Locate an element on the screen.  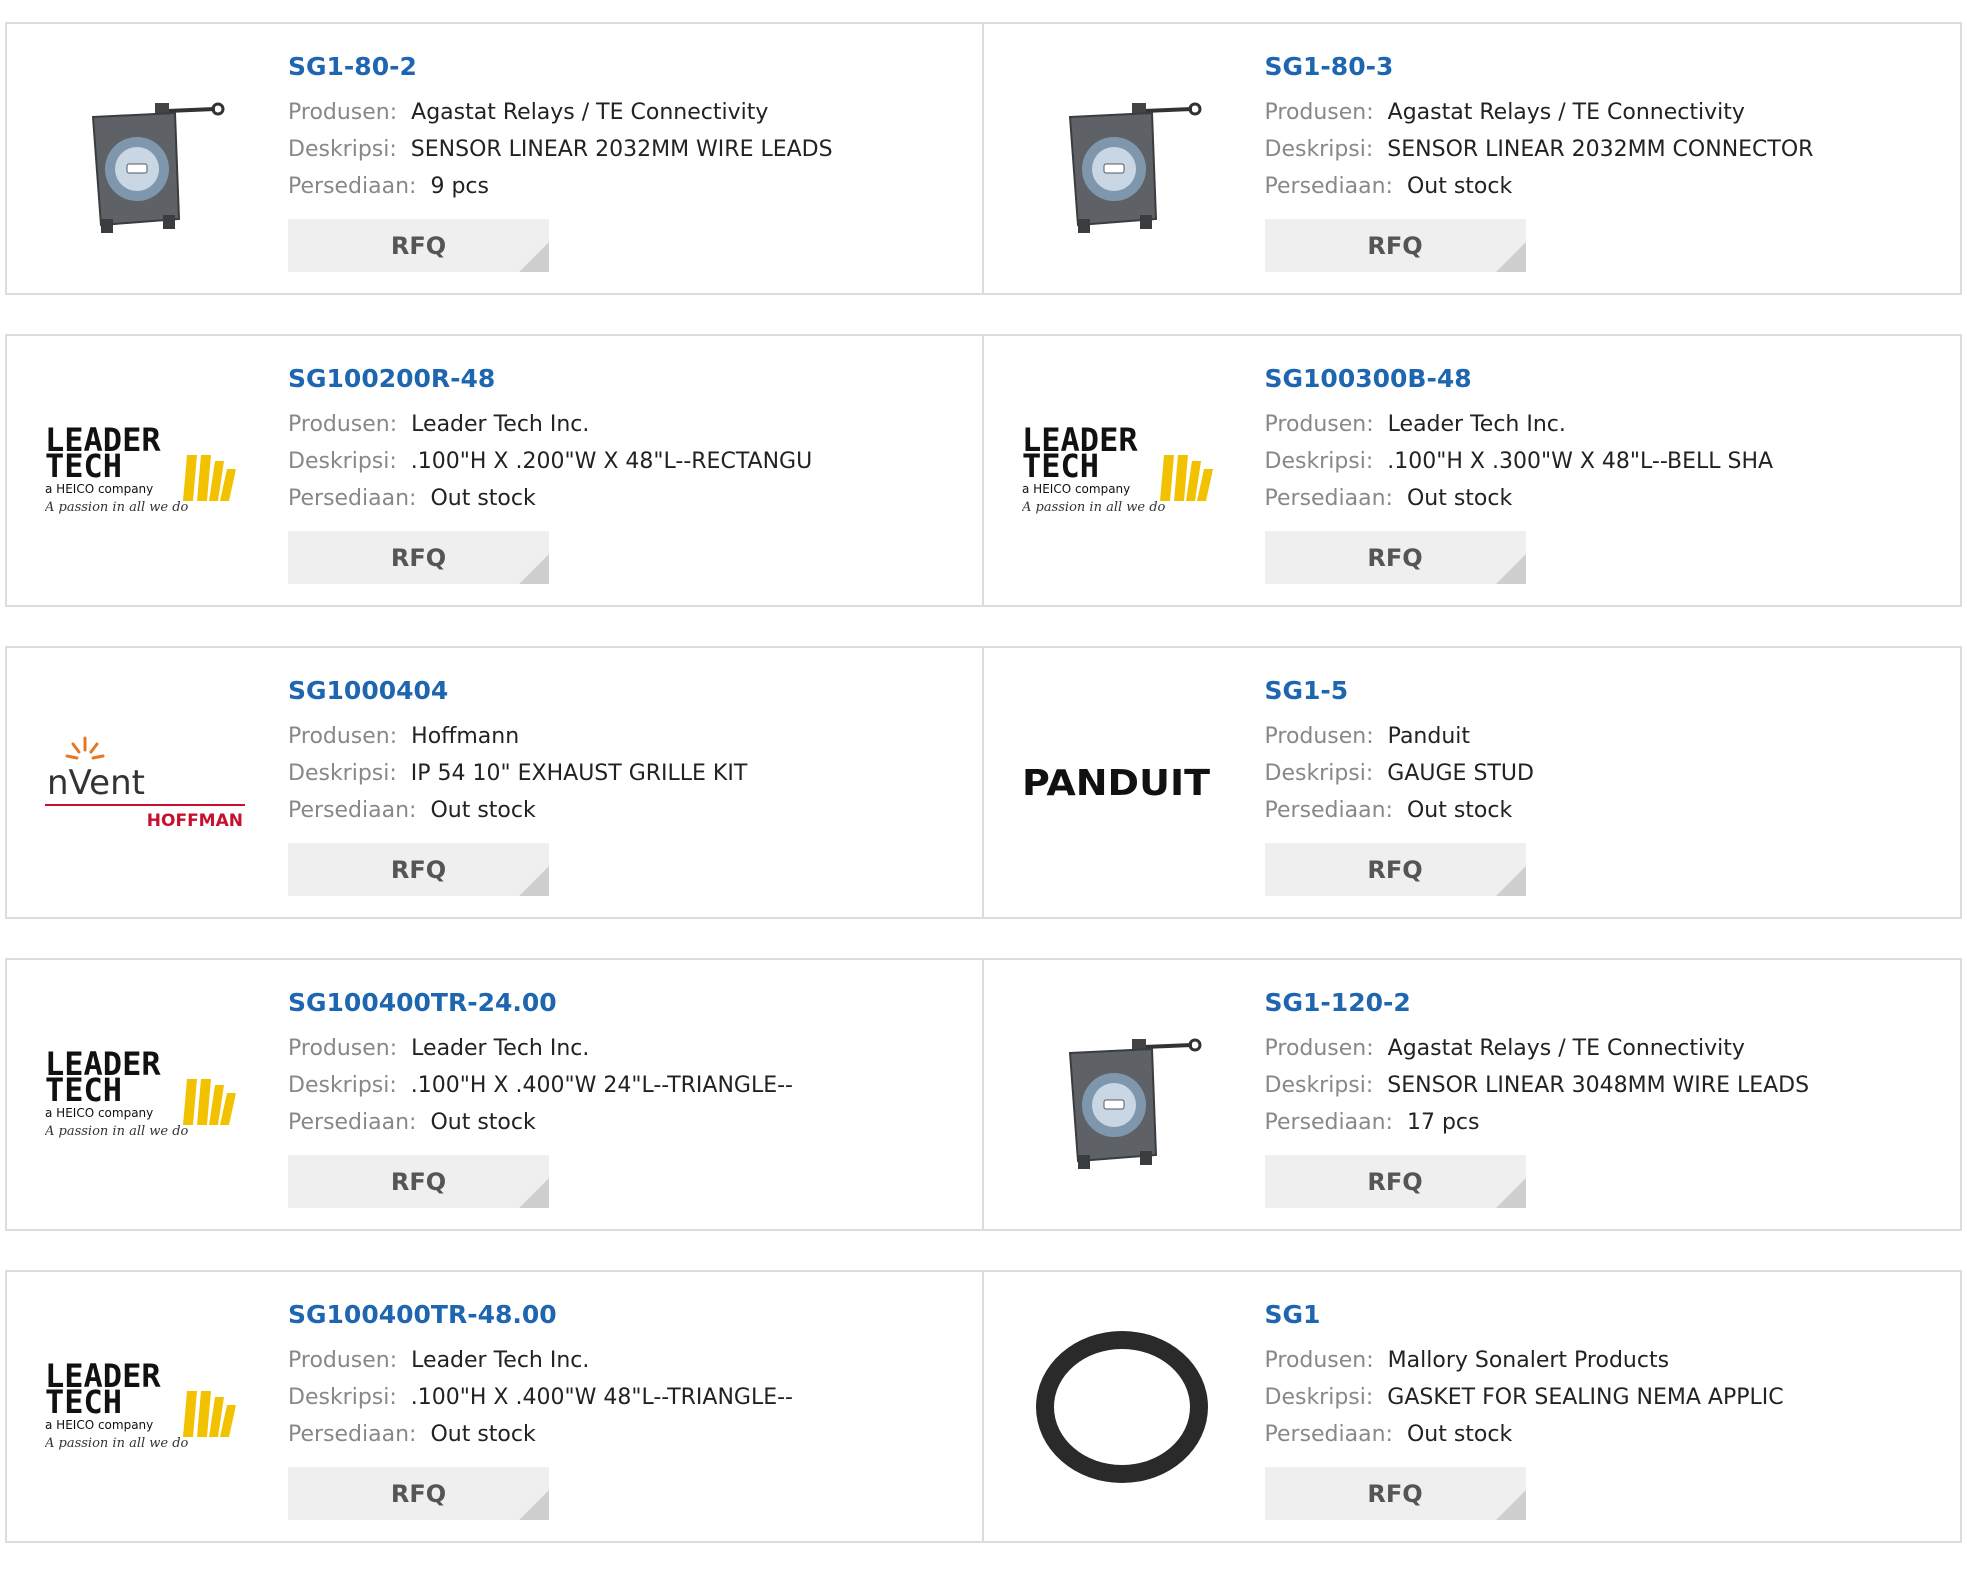
logo-panduit: PANDUIT is located at coordinates (1116, 783).